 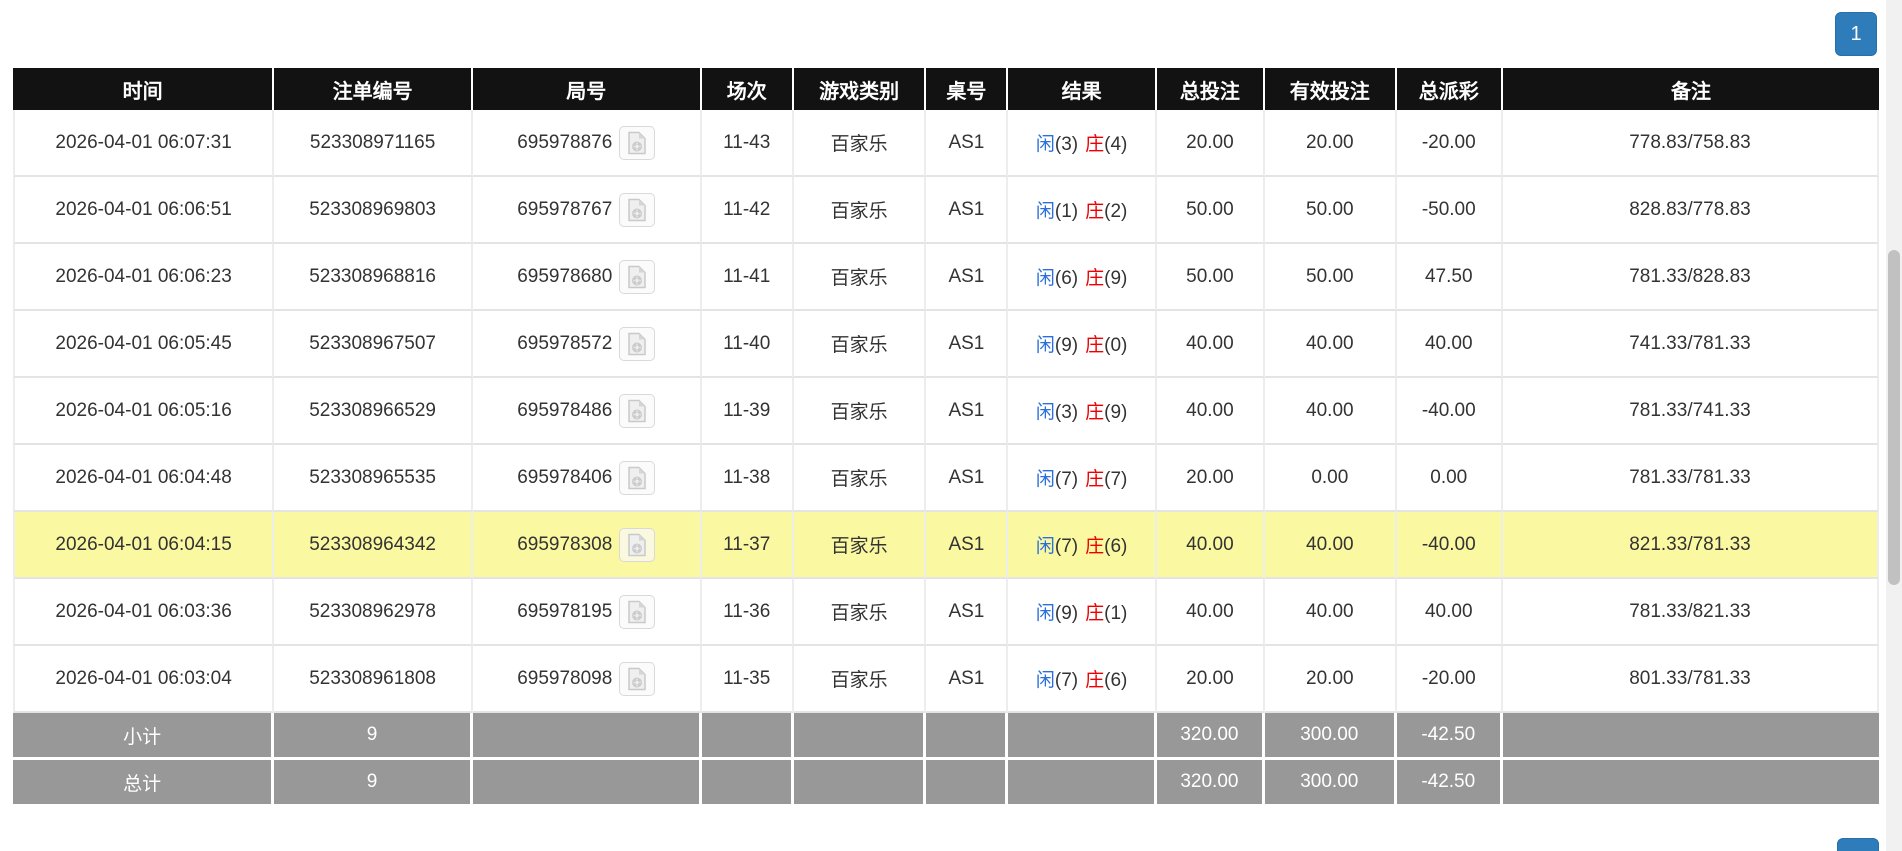 I want to click on cell-payout: 47.50, so click(x=1449, y=277).